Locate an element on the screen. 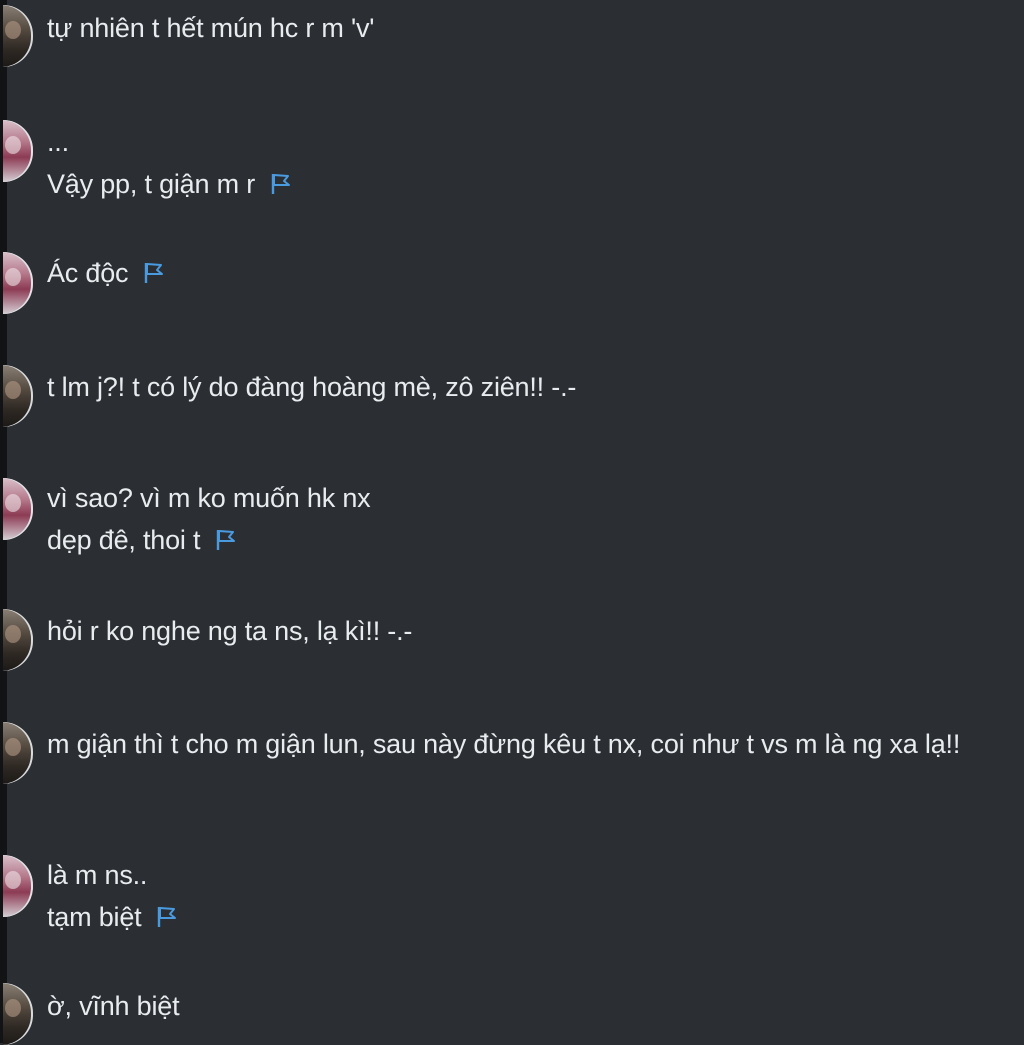 This screenshot has width=1024, height=1045. message-line: tạm biệt is located at coordinates (525, 917).